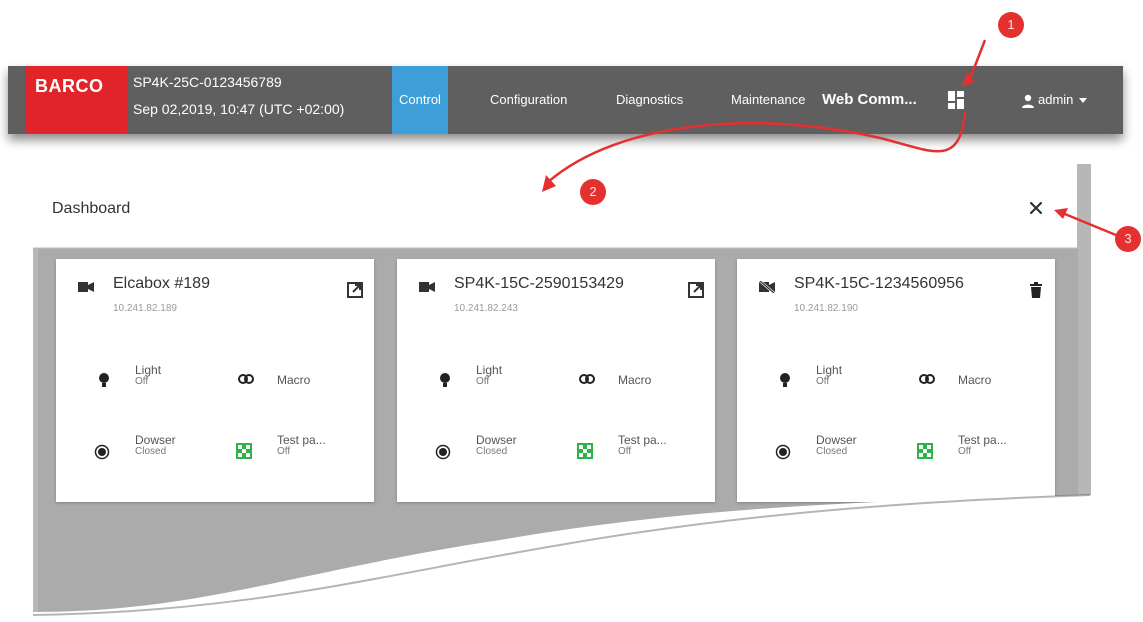 Image resolution: width=1143 pixels, height=622 pixels. I want to click on dashboard-title: Dashboard, so click(91, 208).